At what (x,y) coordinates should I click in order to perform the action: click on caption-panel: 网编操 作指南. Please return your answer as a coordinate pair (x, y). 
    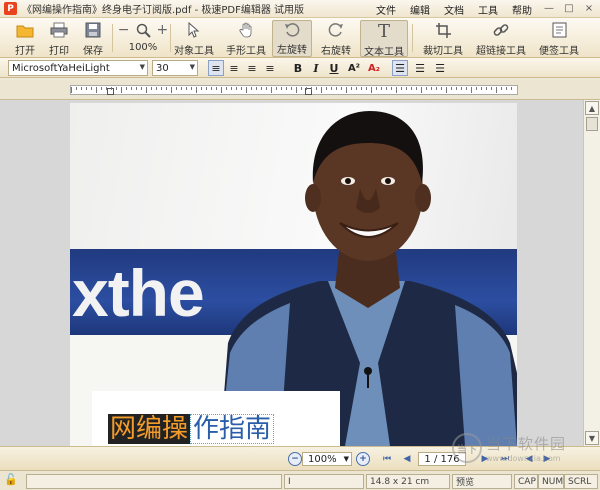
    Looking at the image, I should click on (216, 418).